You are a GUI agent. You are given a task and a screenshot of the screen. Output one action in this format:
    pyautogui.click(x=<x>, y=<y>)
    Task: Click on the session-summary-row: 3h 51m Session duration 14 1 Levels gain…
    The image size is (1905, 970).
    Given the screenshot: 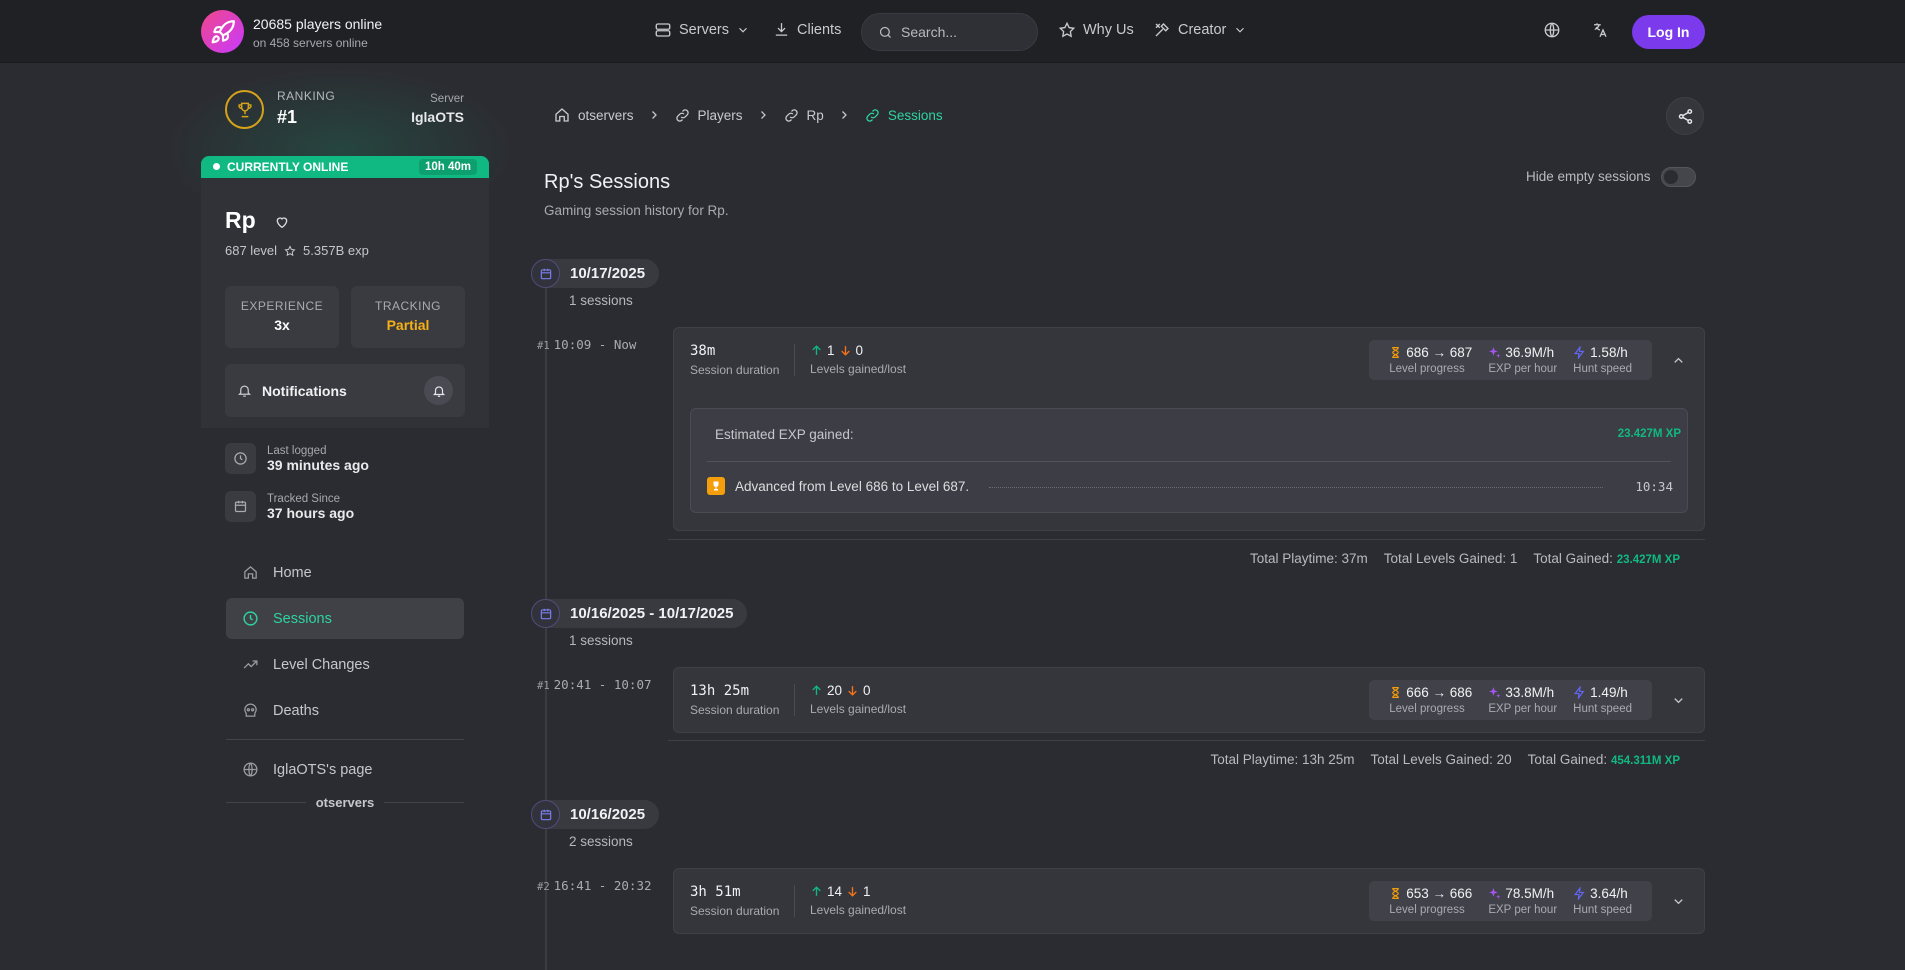 What is the action you would take?
    pyautogui.click(x=1189, y=901)
    